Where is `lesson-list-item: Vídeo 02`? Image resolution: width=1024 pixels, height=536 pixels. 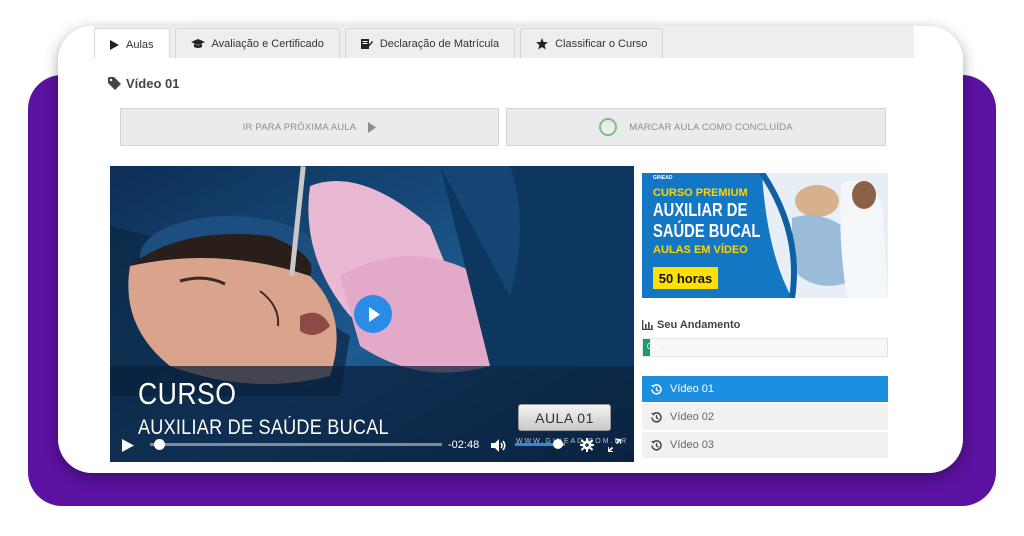 lesson-list-item: Vídeo 02 is located at coordinates (765, 418).